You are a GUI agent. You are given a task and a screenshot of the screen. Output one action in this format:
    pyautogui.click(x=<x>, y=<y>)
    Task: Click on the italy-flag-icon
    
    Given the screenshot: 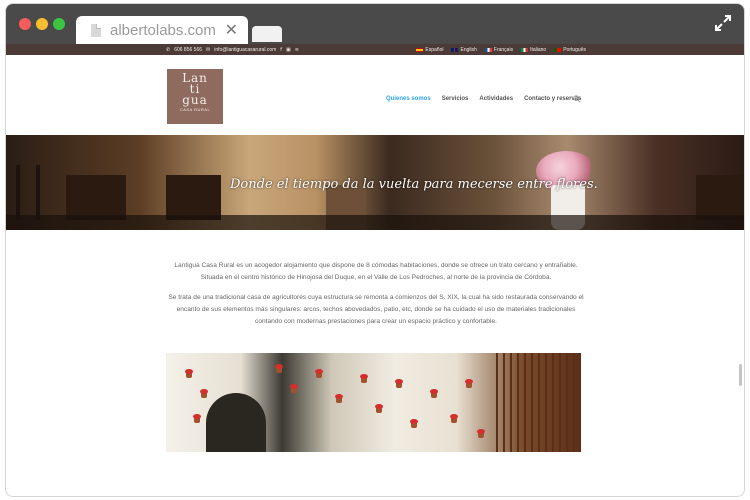 What is the action you would take?
    pyautogui.click(x=525, y=49)
    